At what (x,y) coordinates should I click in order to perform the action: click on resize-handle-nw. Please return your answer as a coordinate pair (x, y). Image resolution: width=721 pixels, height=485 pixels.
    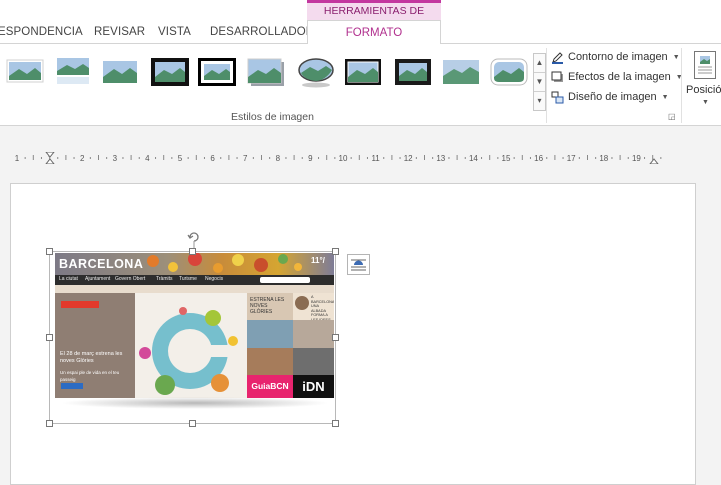
    Looking at the image, I should click on (49, 251).